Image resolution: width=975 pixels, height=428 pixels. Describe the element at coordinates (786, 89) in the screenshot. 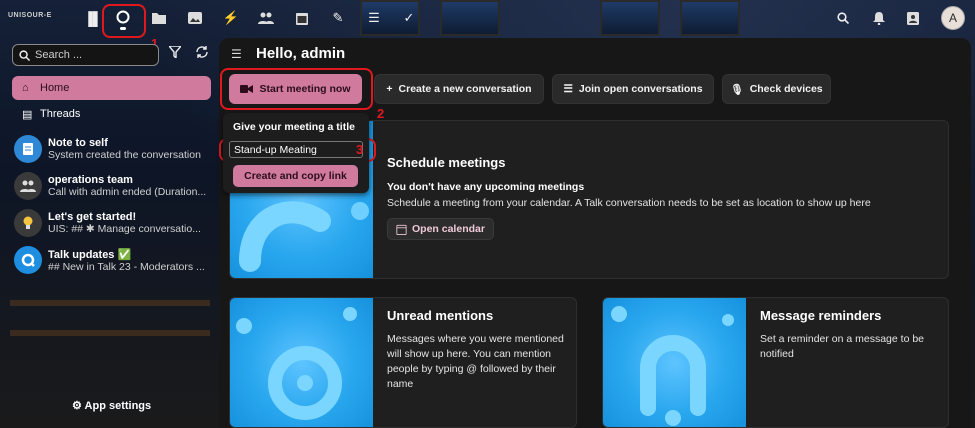

I see `check-devices-label: Check devices` at that location.